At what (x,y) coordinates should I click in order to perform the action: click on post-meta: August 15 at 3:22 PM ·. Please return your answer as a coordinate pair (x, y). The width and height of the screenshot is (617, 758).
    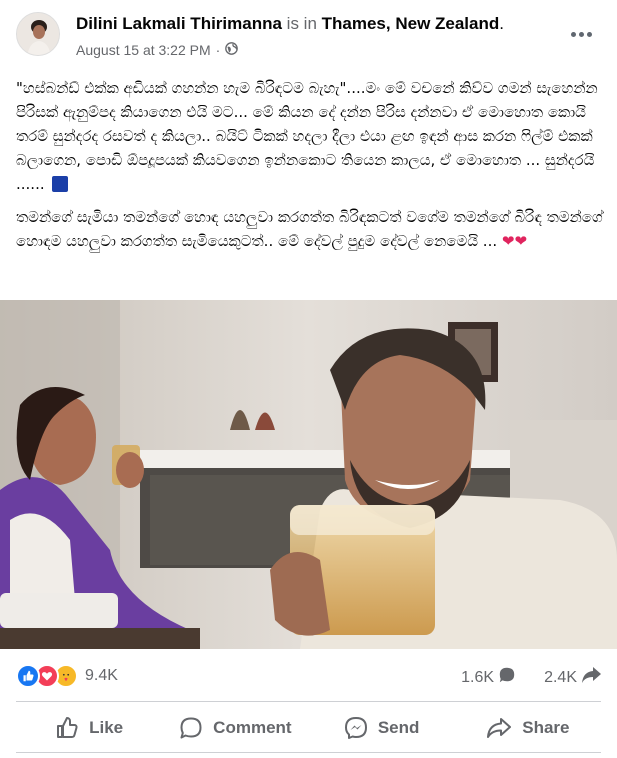
    Looking at the image, I should click on (157, 50).